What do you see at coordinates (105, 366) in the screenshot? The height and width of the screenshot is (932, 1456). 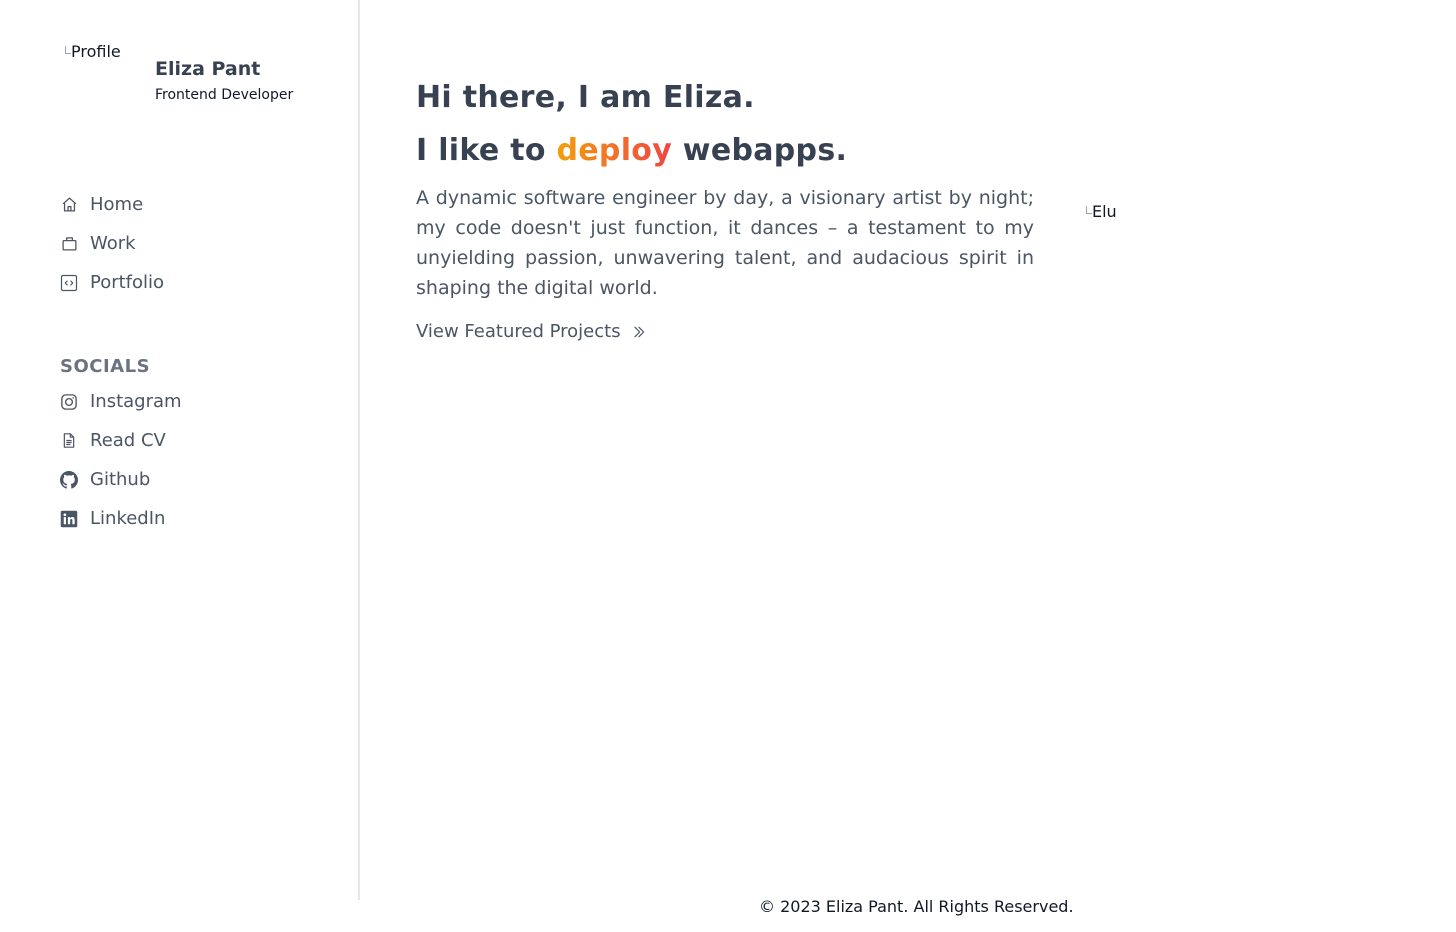 I see `socials-heading: SOCIALS` at bounding box center [105, 366].